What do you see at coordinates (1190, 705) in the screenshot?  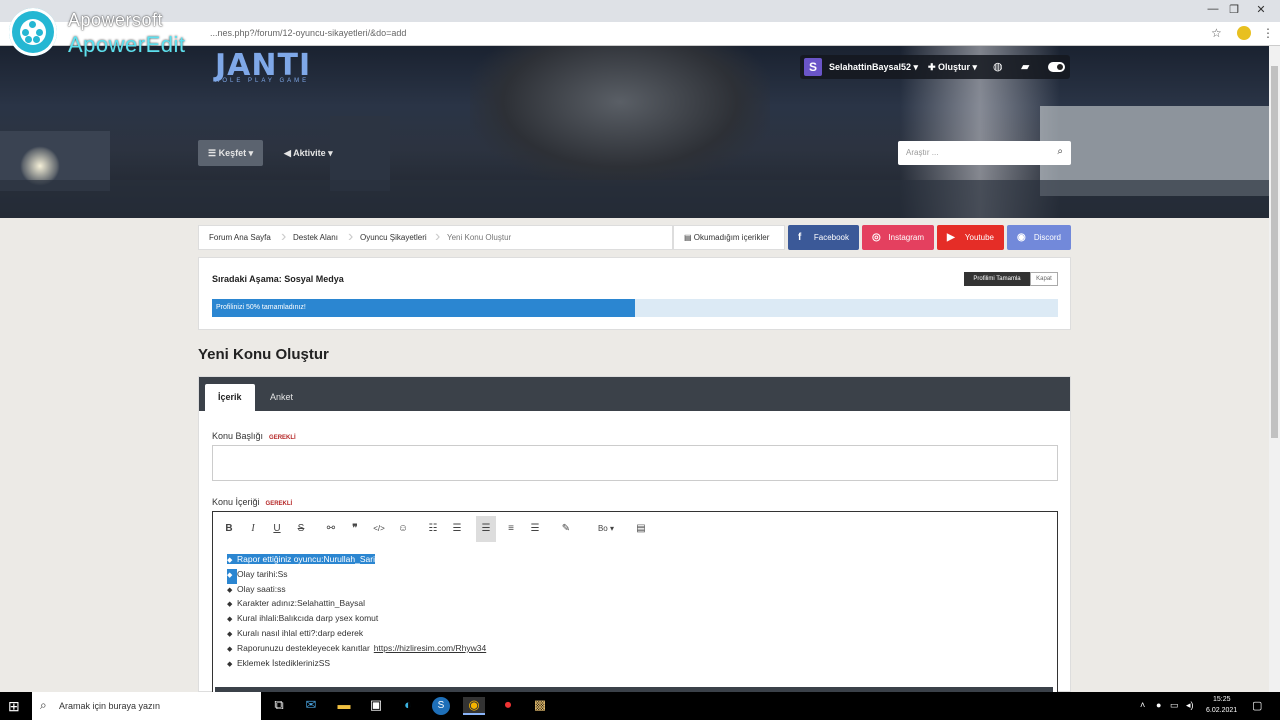 I see `volume-icon: ◂)` at bounding box center [1190, 705].